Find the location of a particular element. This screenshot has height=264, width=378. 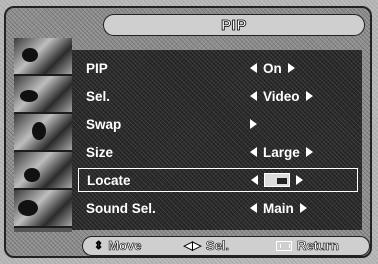

menu-title: PIP is located at coordinates (234, 25).